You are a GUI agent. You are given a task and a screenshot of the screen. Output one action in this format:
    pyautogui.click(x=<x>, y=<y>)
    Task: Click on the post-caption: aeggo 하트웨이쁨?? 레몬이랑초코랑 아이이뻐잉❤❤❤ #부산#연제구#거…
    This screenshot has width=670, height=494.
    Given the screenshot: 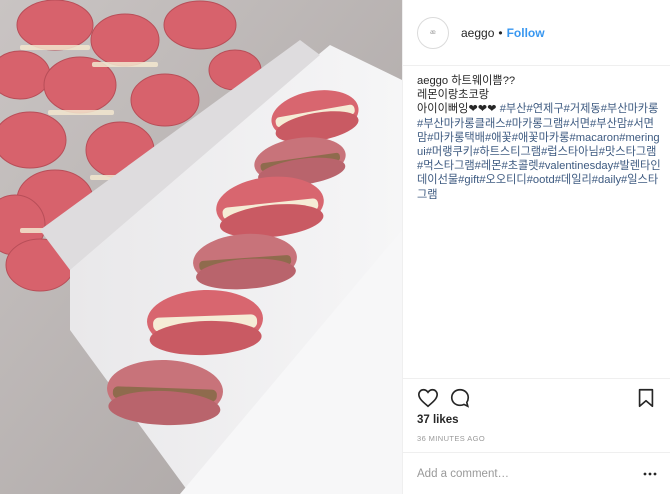 What is the action you would take?
    pyautogui.click(x=539, y=138)
    